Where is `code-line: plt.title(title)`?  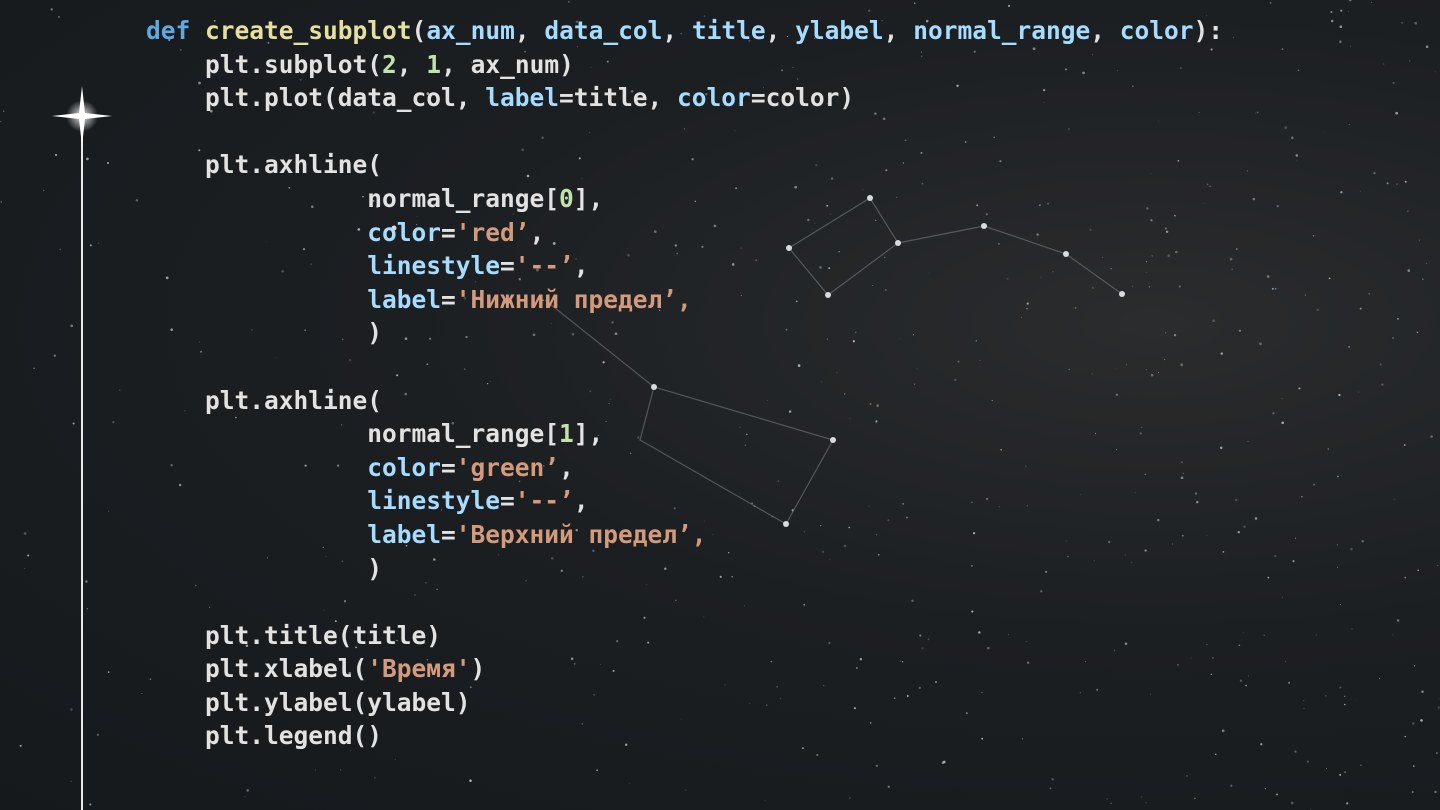
code-line: plt.title(title) is located at coordinates (684, 636).